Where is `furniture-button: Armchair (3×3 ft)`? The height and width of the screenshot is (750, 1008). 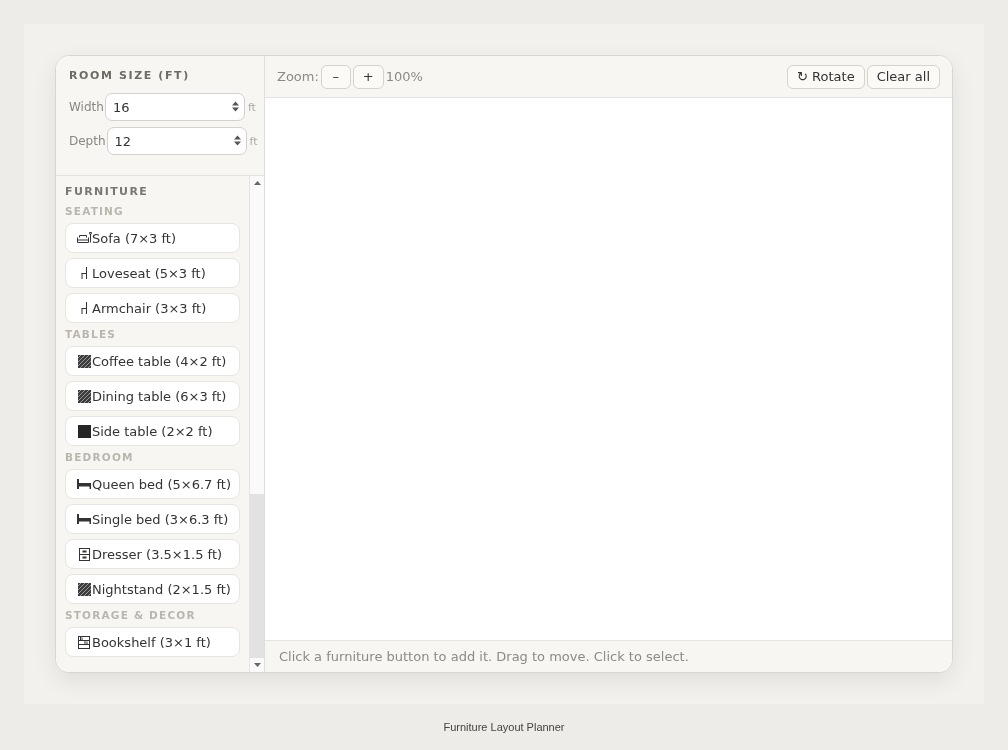 furniture-button: Armchair (3×3 ft) is located at coordinates (152, 308).